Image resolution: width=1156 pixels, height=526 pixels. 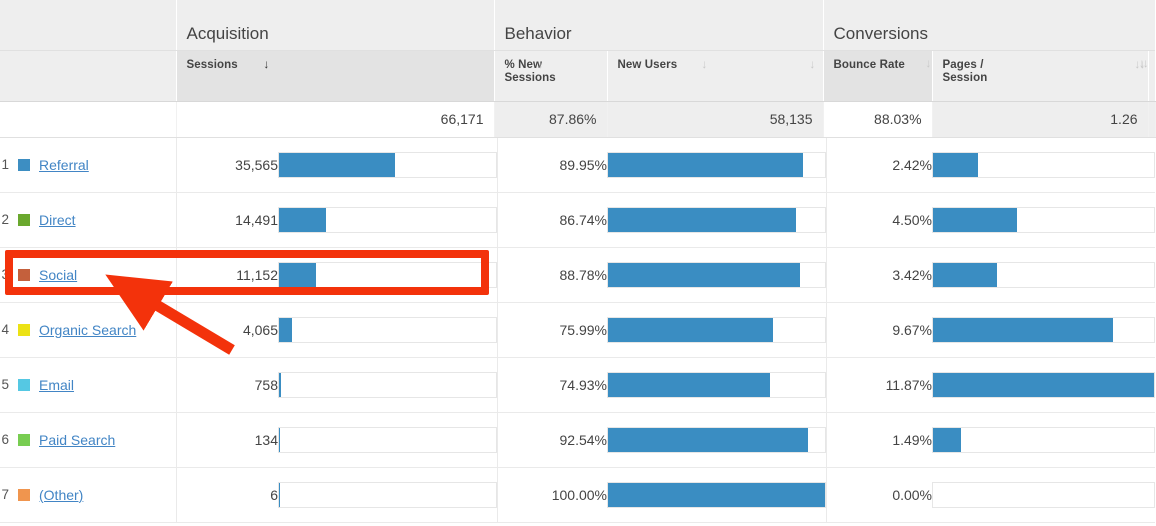 I want to click on column-header-new-sessions-label: % New Sessions, so click(x=530, y=71).